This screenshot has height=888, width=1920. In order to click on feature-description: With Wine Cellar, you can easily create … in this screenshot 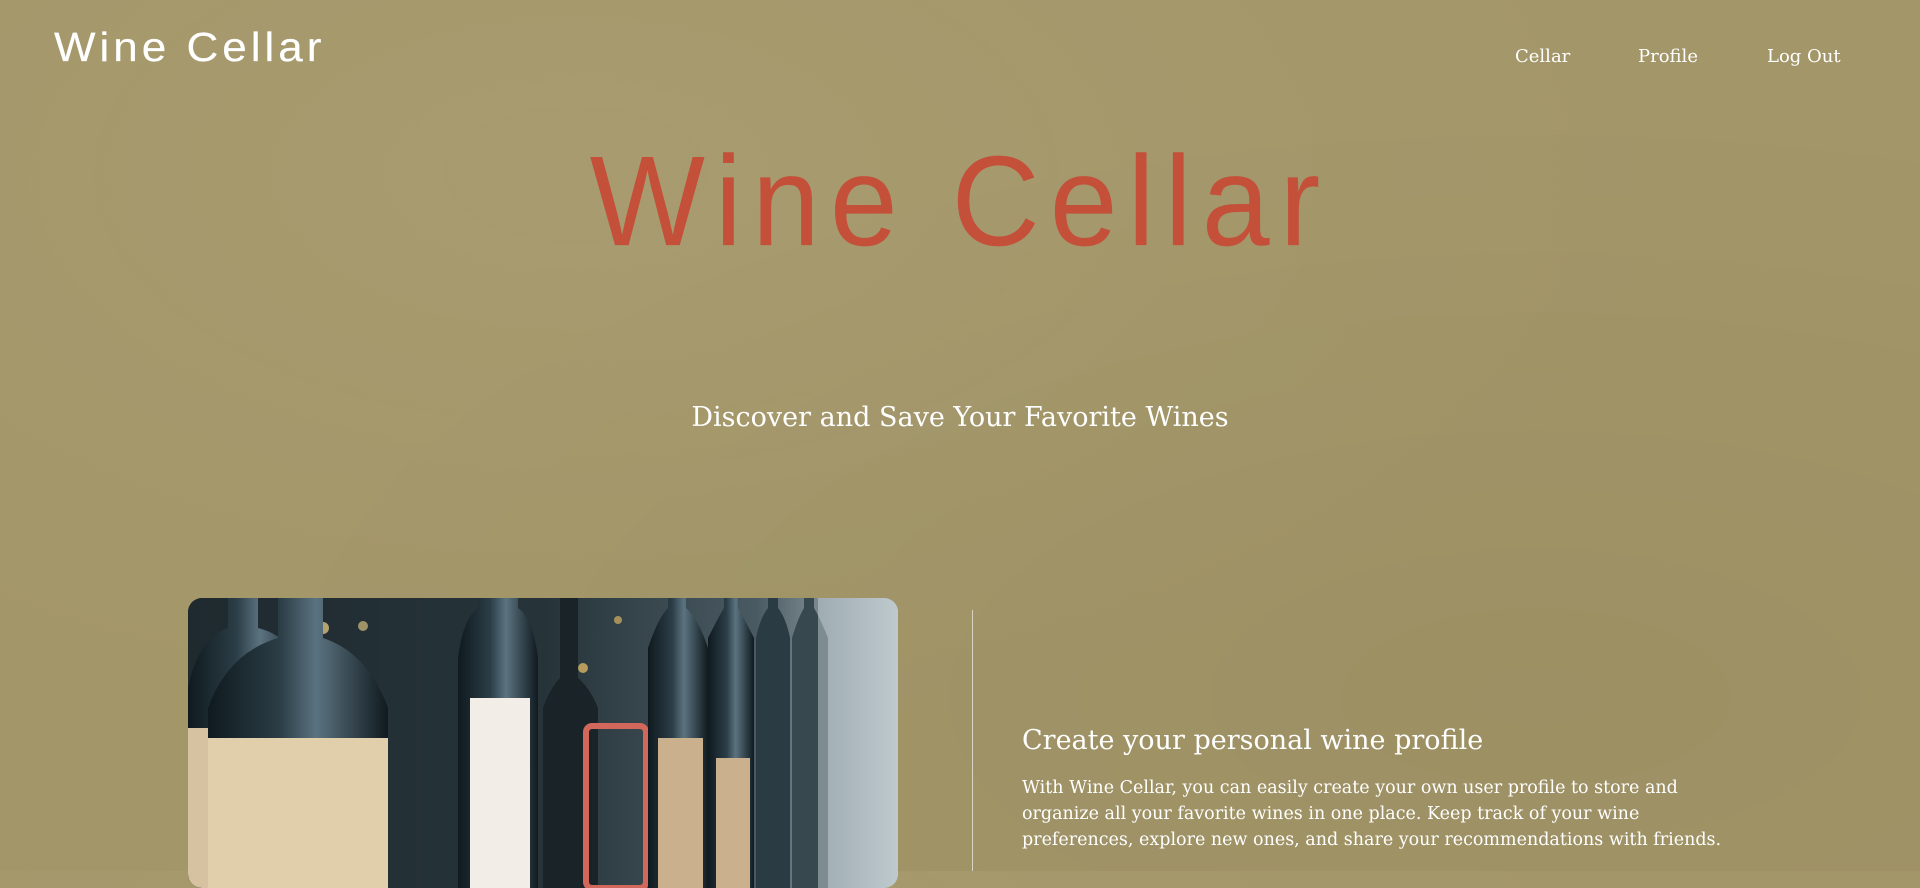, I will do `click(1372, 814)`.